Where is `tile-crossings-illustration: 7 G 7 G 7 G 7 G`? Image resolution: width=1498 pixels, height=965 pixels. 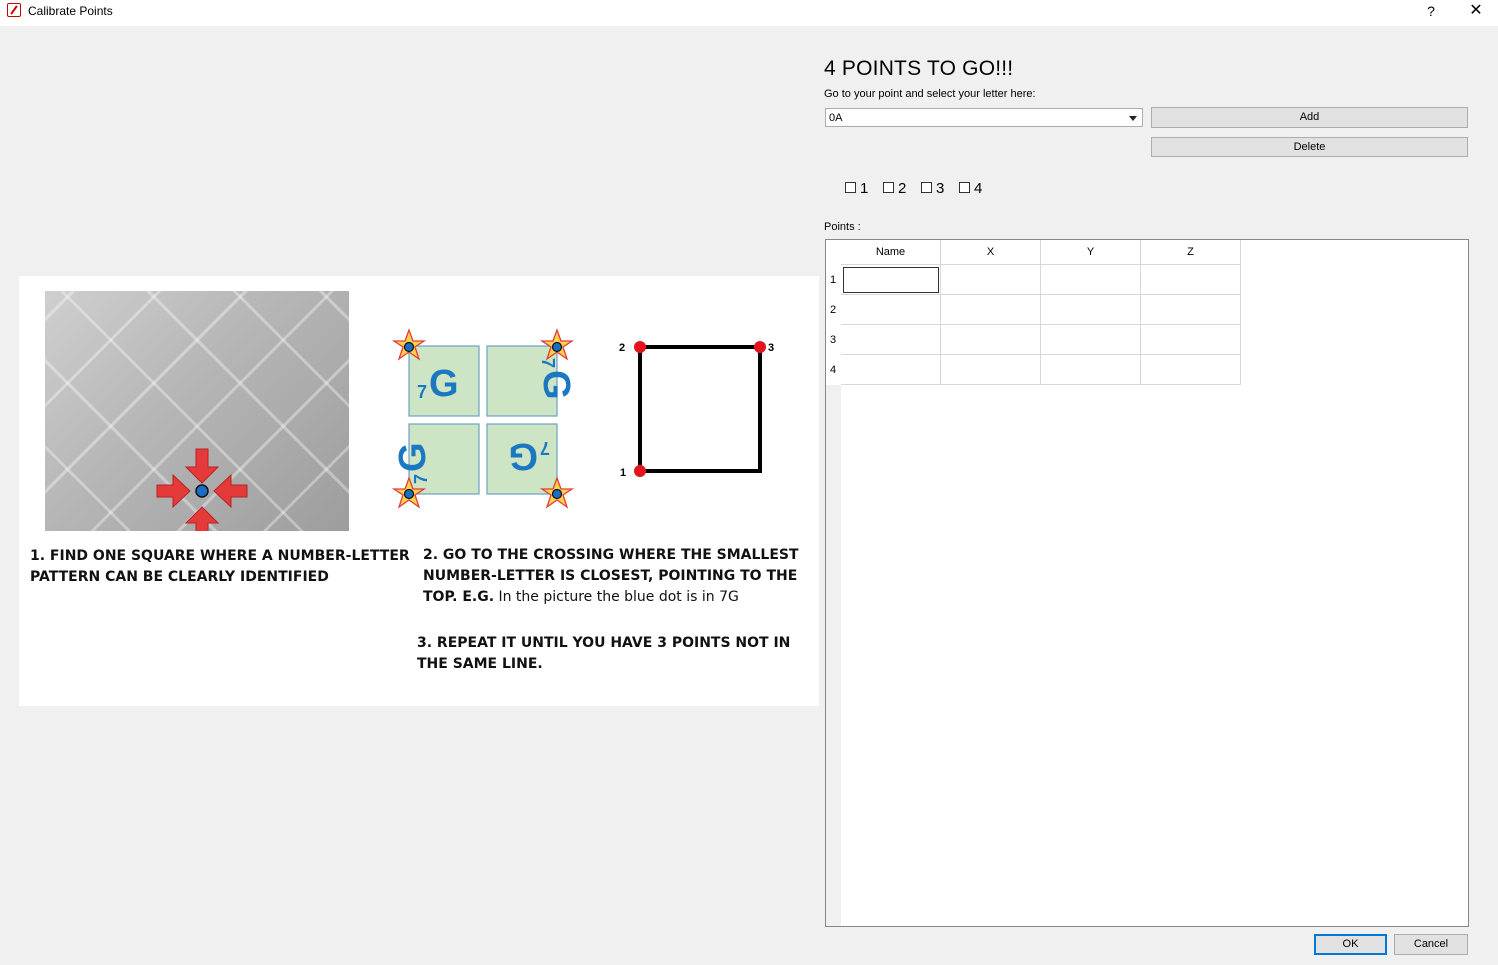 tile-crossings-illustration: 7 G 7 G 7 G 7 G is located at coordinates (484, 418).